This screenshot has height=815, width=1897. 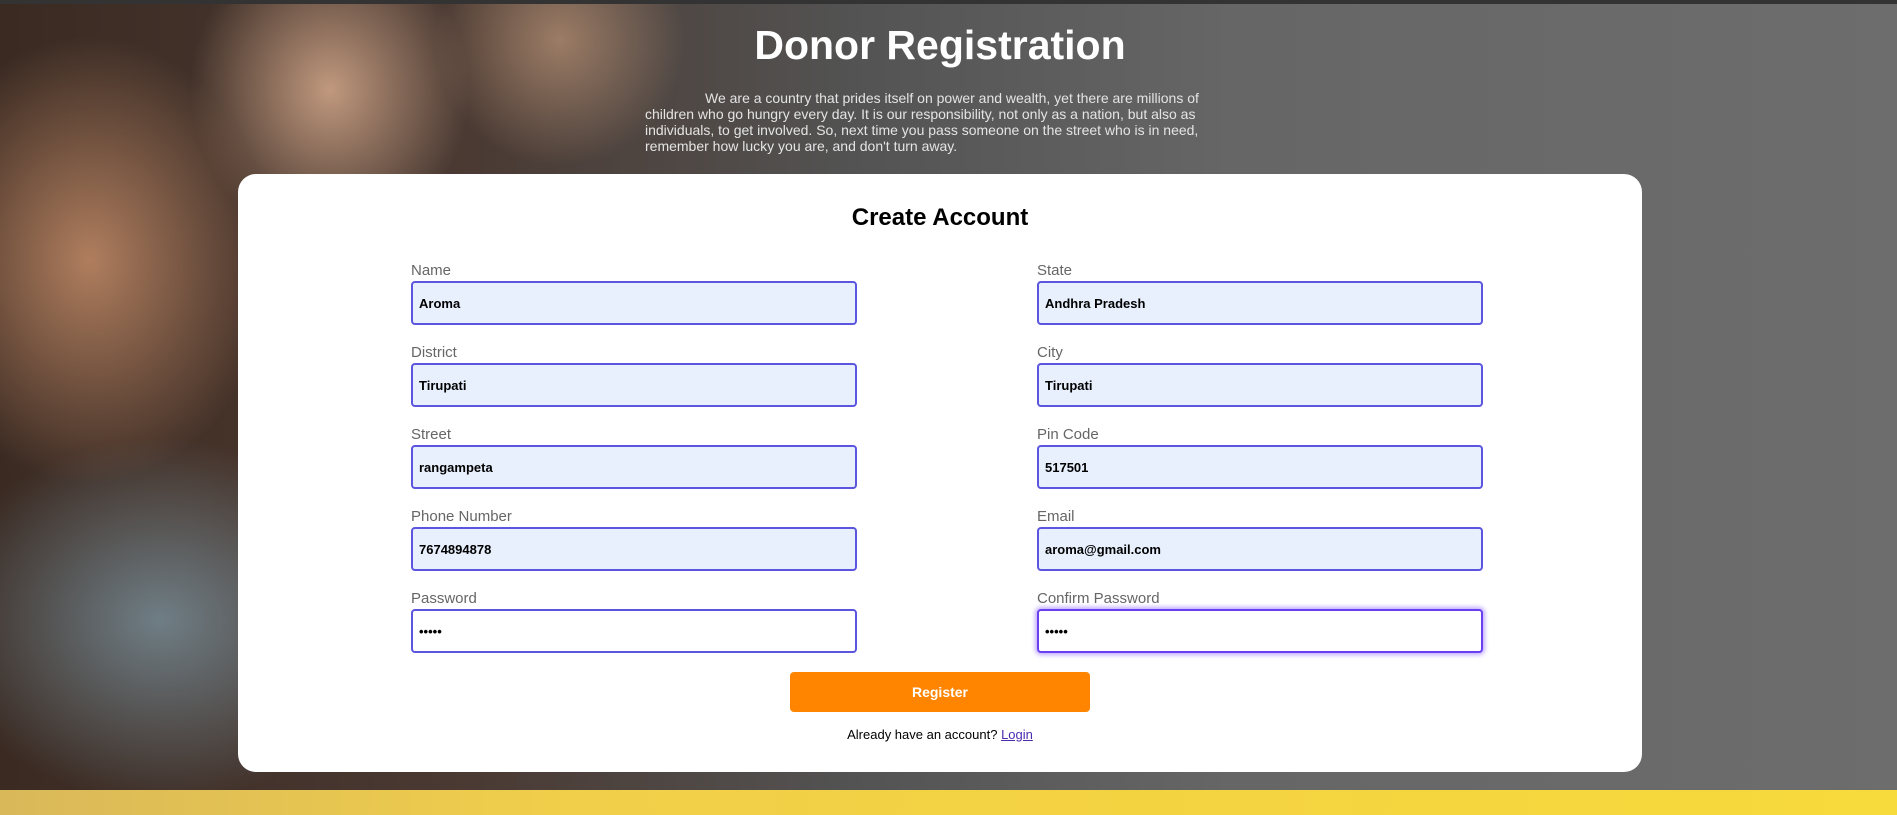 What do you see at coordinates (1055, 270) in the screenshot?
I see `state-label: State` at bounding box center [1055, 270].